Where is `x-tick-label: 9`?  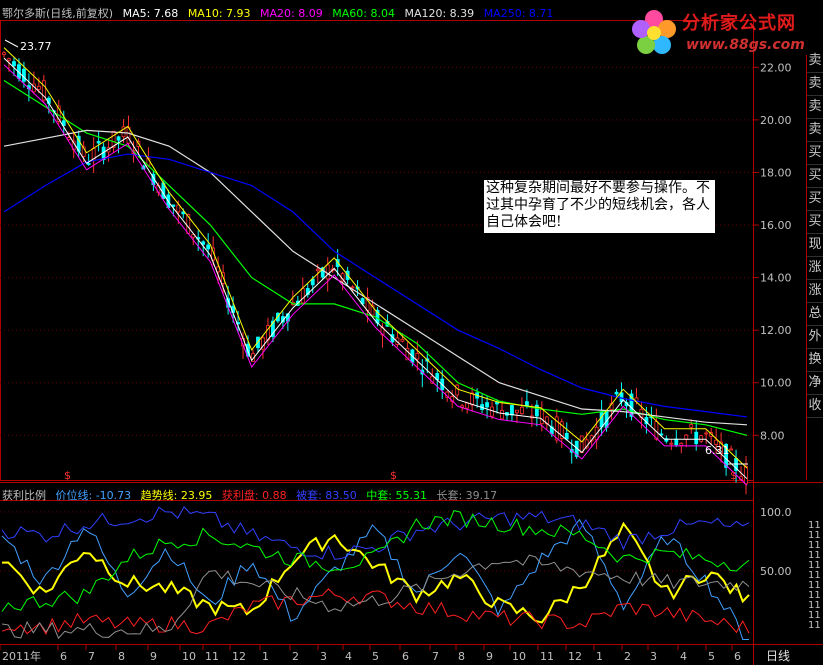
x-tick-label: 9 is located at coordinates (489, 656).